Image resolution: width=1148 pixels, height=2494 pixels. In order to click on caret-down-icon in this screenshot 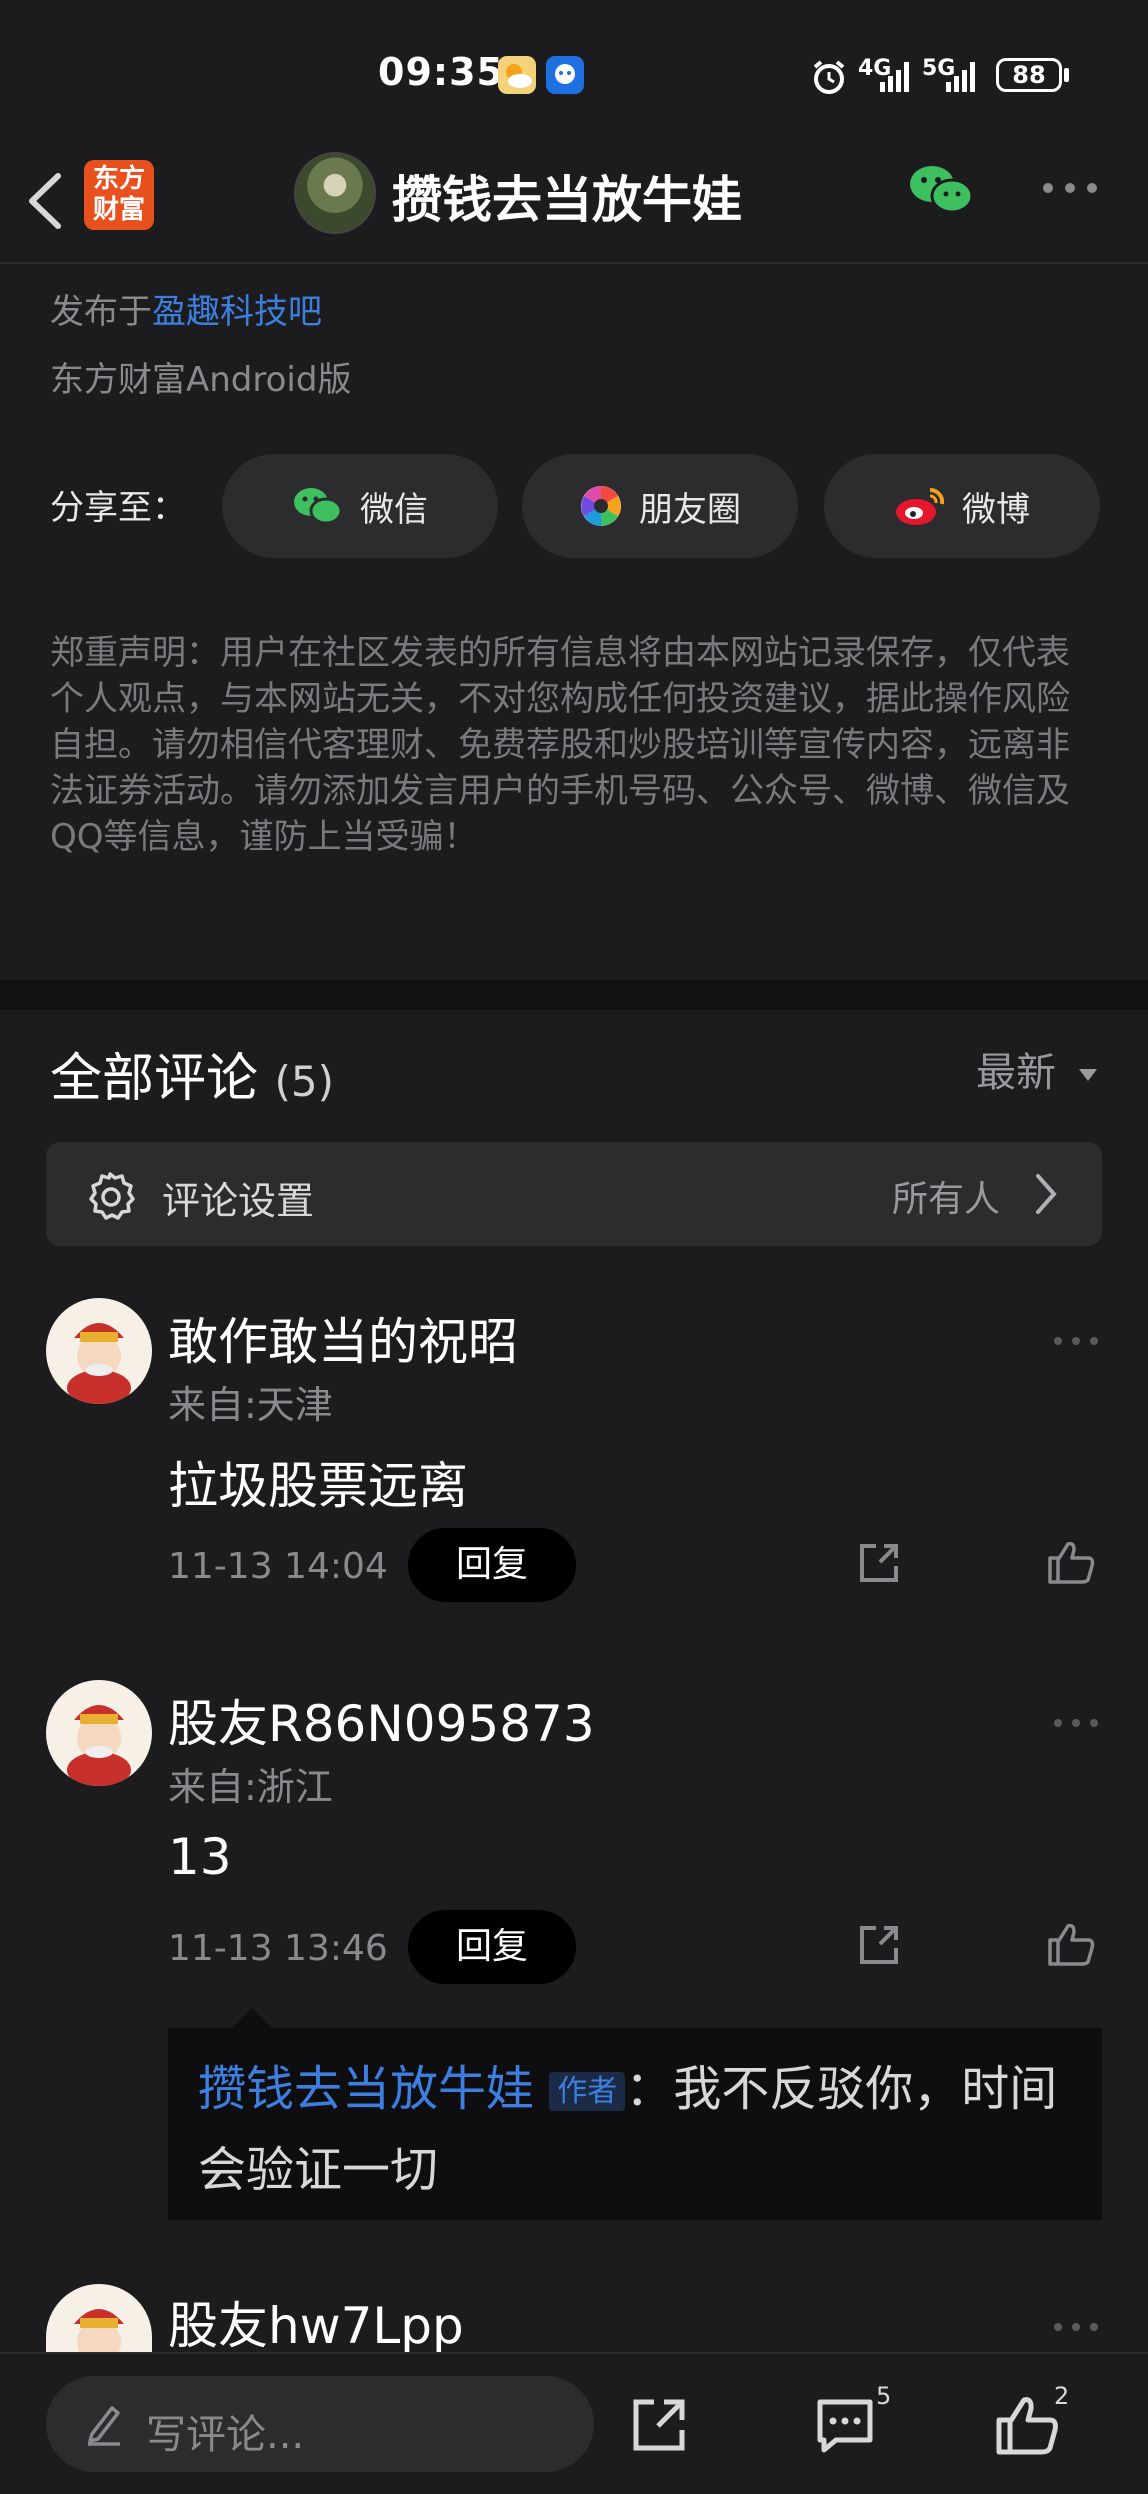, I will do `click(1087, 1075)`.